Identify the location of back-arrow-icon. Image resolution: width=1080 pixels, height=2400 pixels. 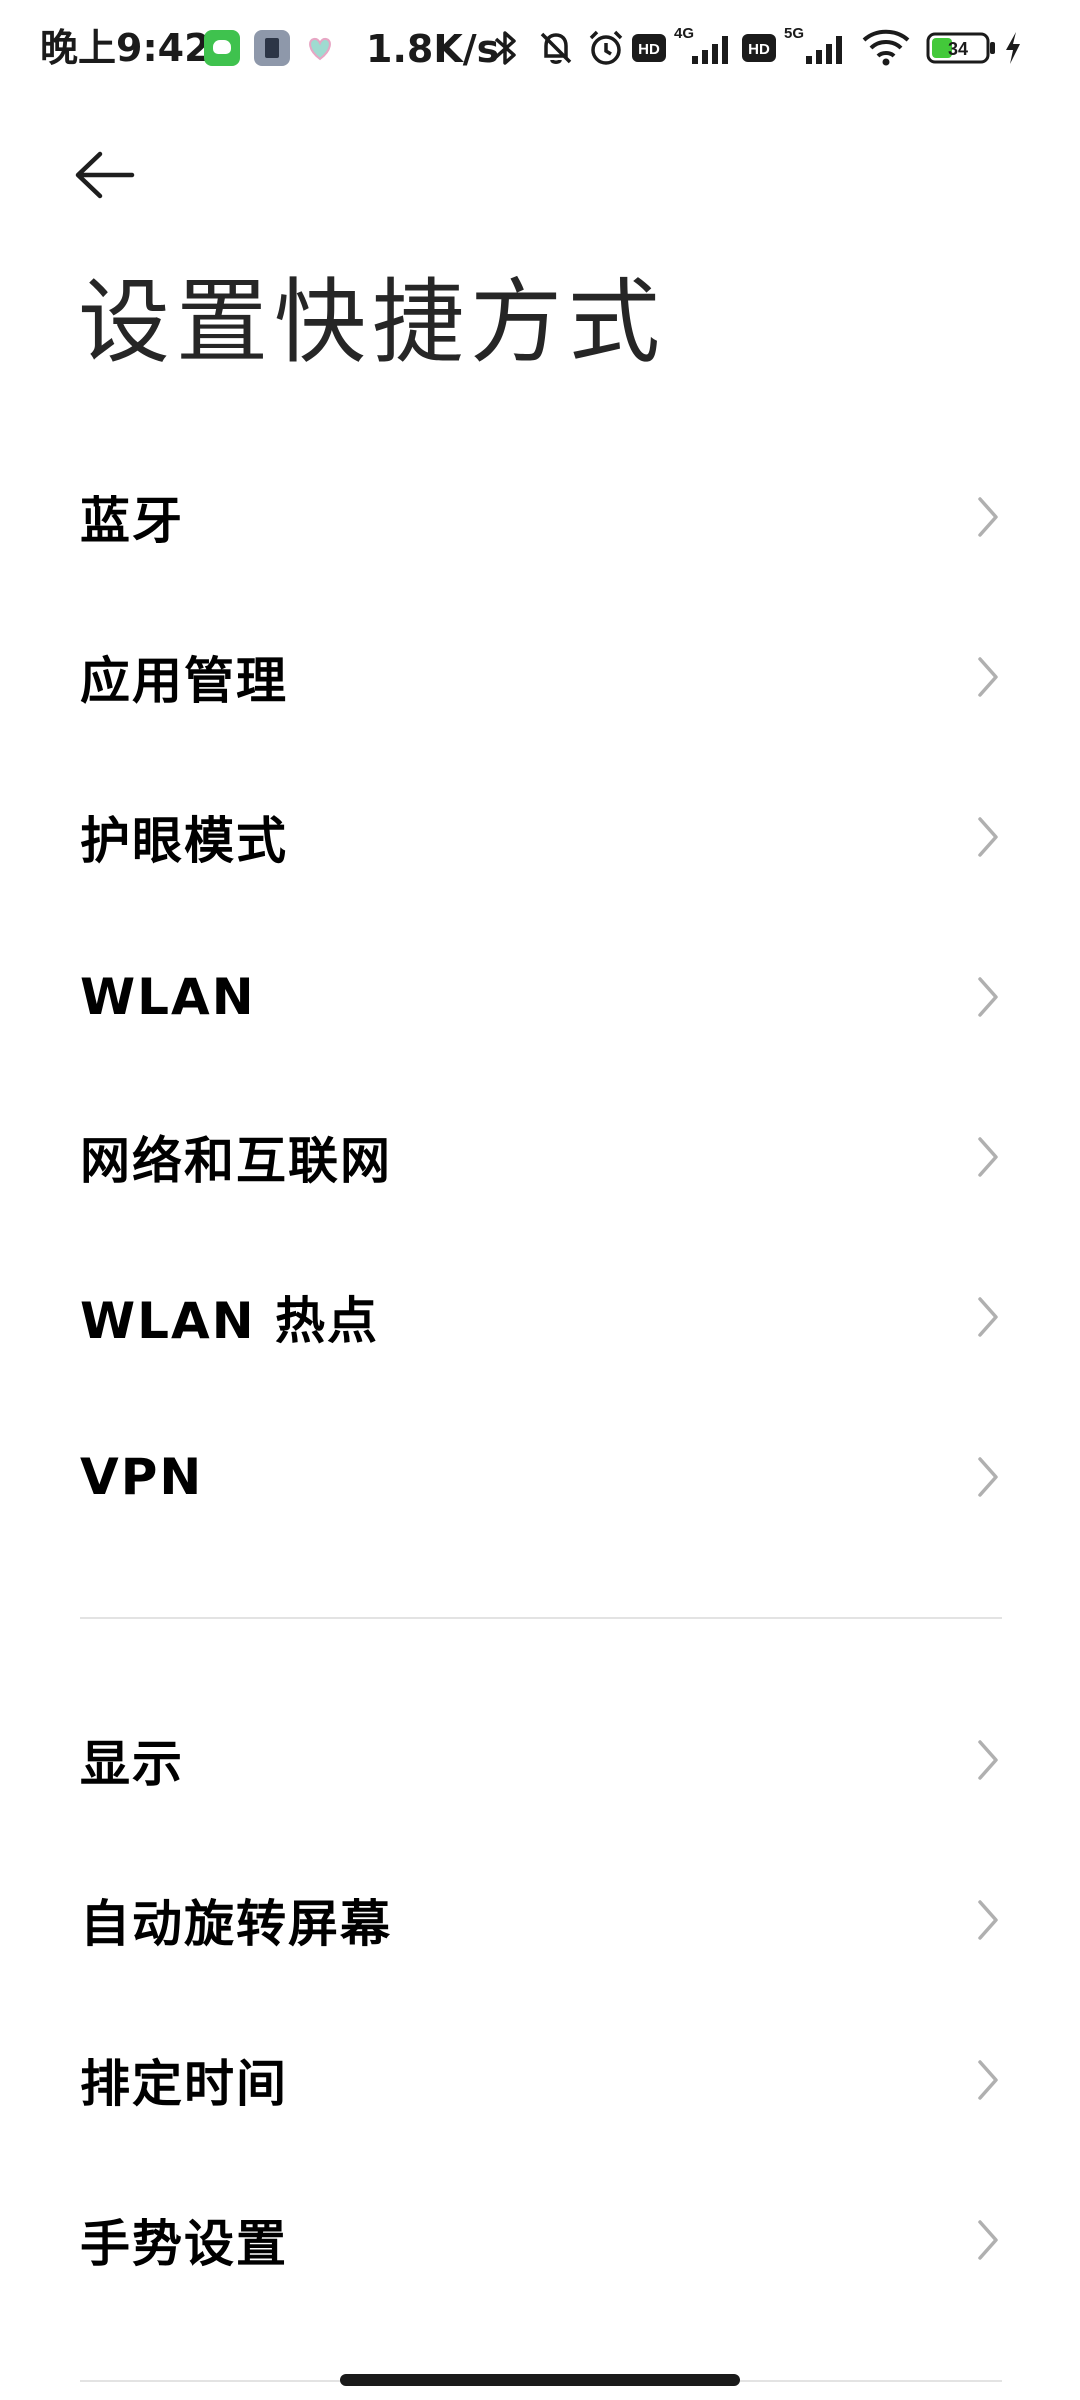
(105, 175).